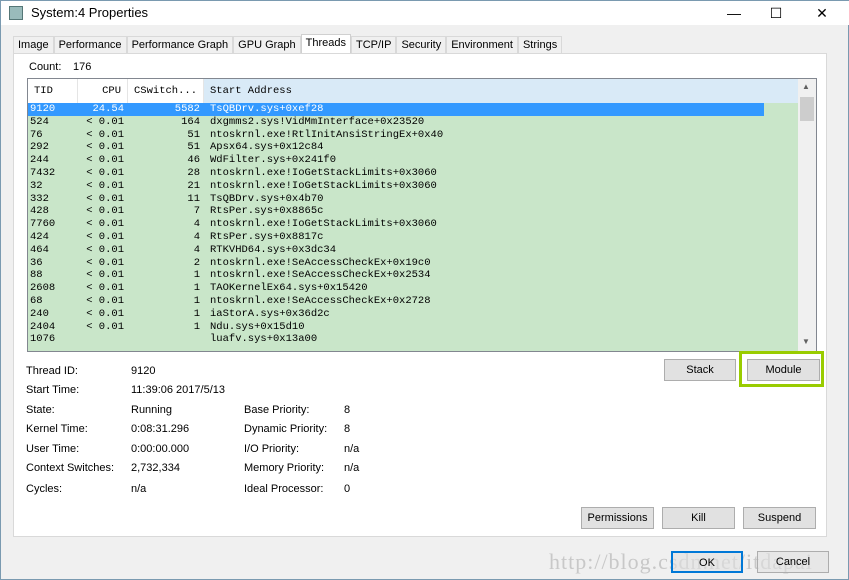 The image size is (849, 580). What do you see at coordinates (396, 327) in the screenshot?
I see `table-row: 2404 < 0.01 1 Ndu.sys+0x15d10` at bounding box center [396, 327].